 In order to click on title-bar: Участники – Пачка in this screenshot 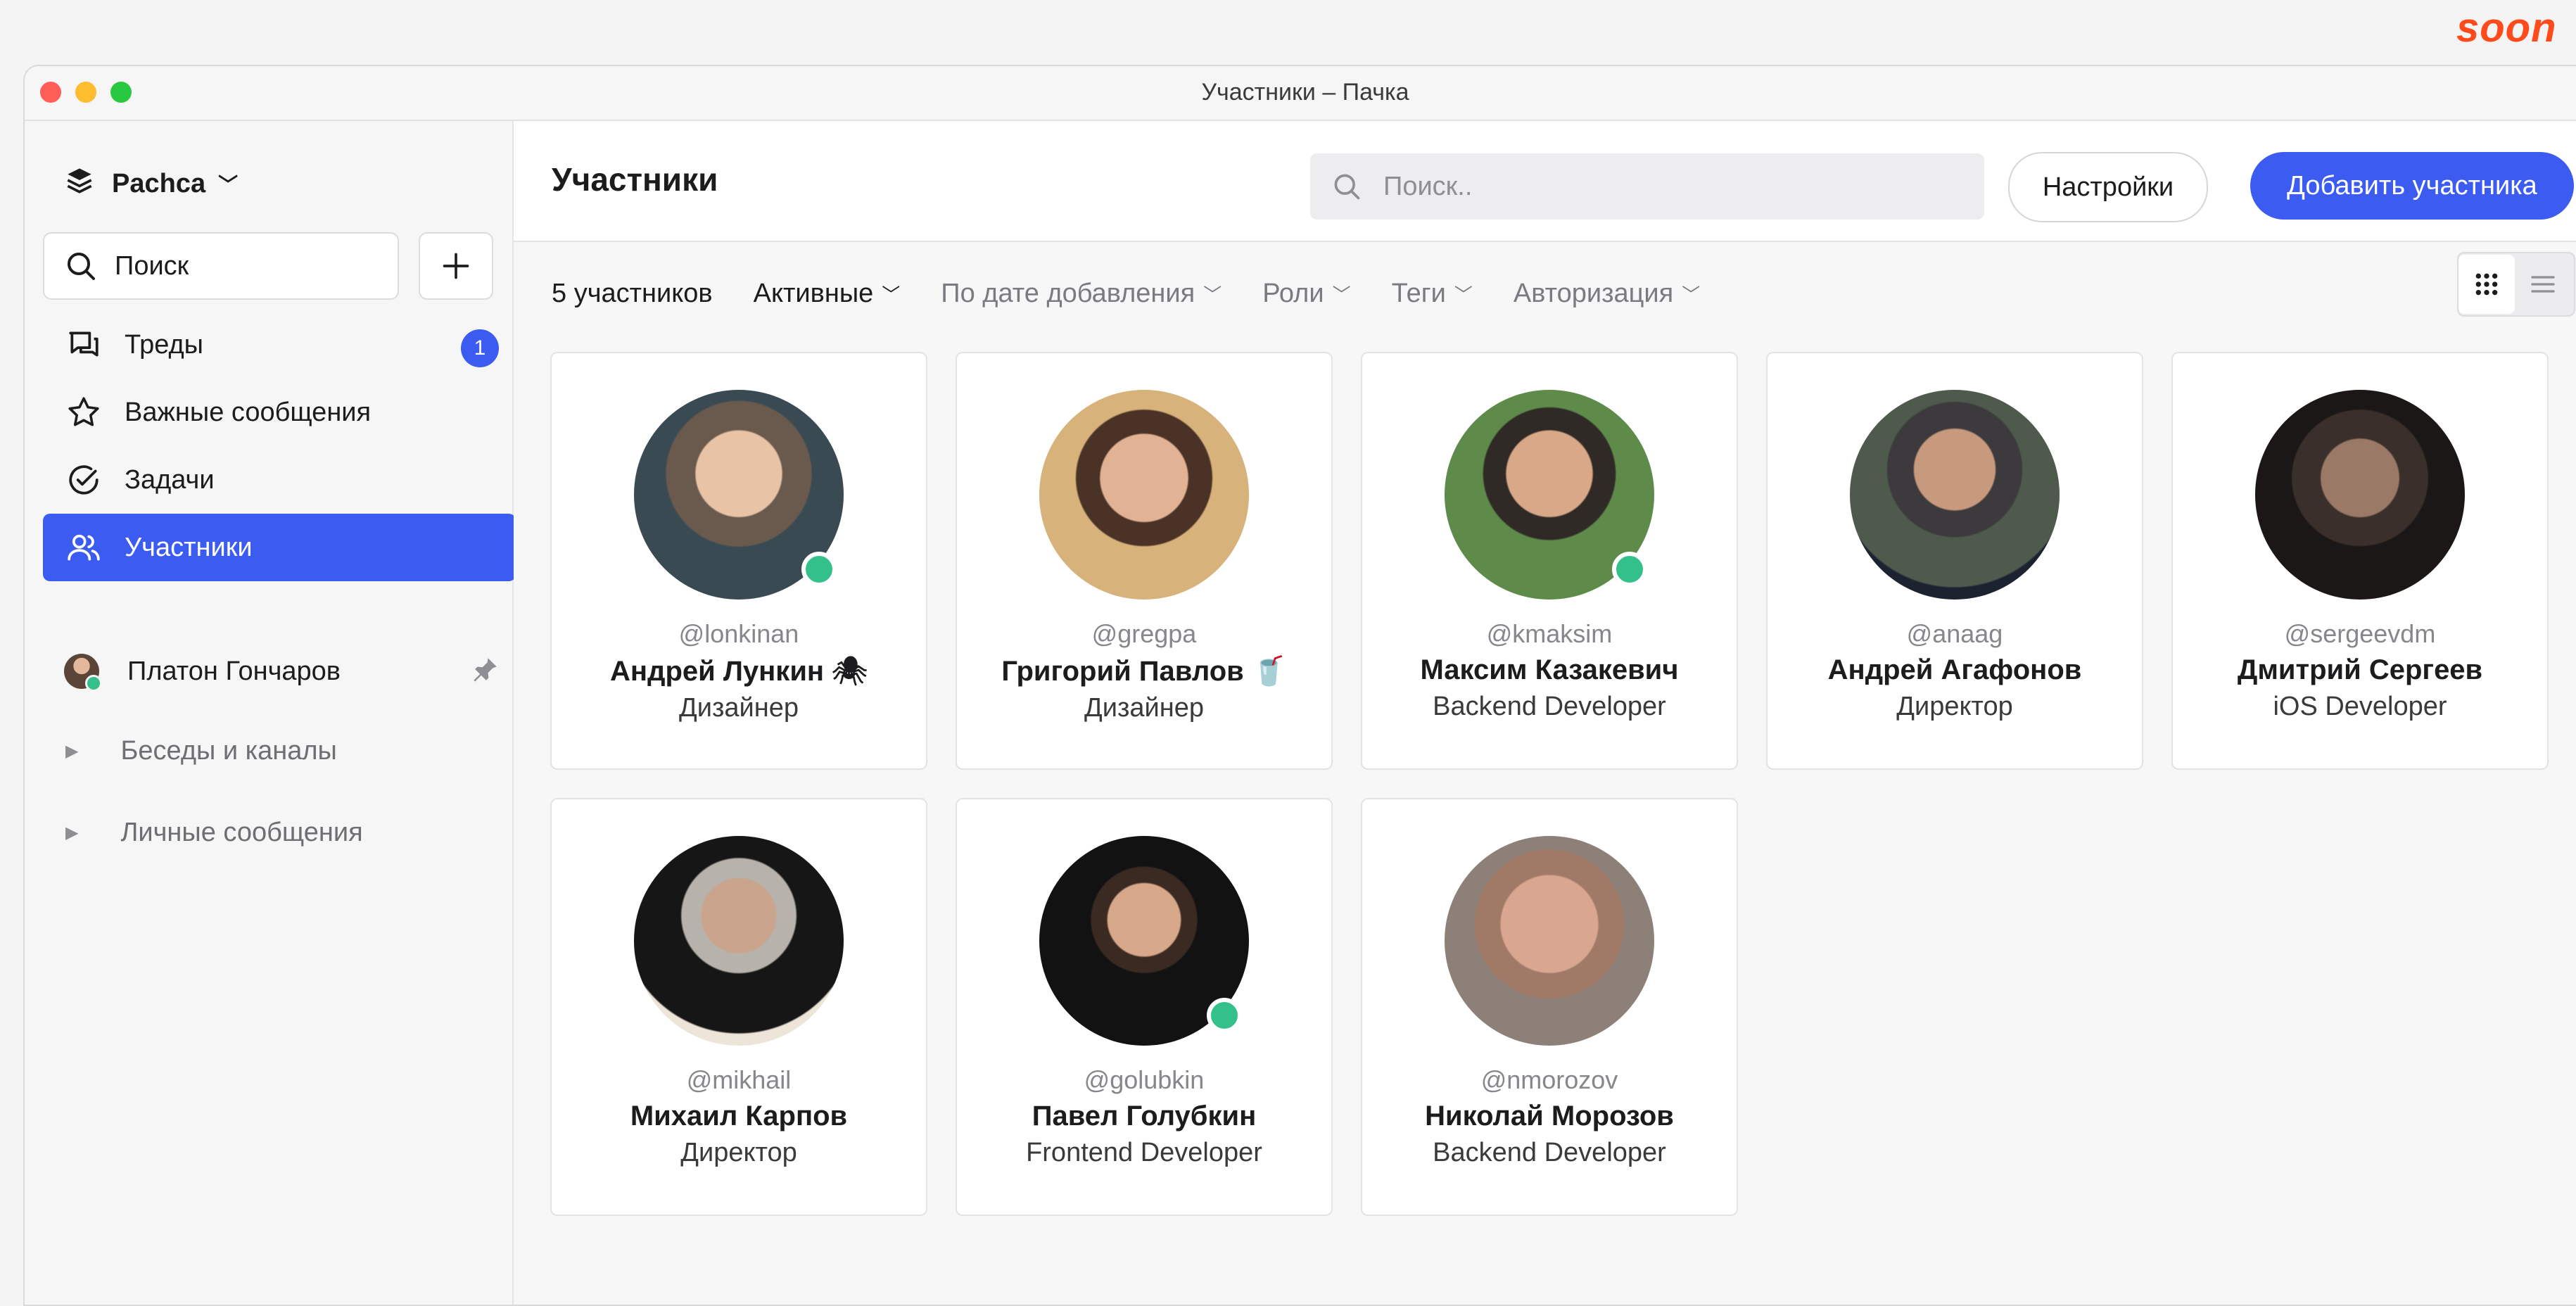, I will do `click(1300, 94)`.